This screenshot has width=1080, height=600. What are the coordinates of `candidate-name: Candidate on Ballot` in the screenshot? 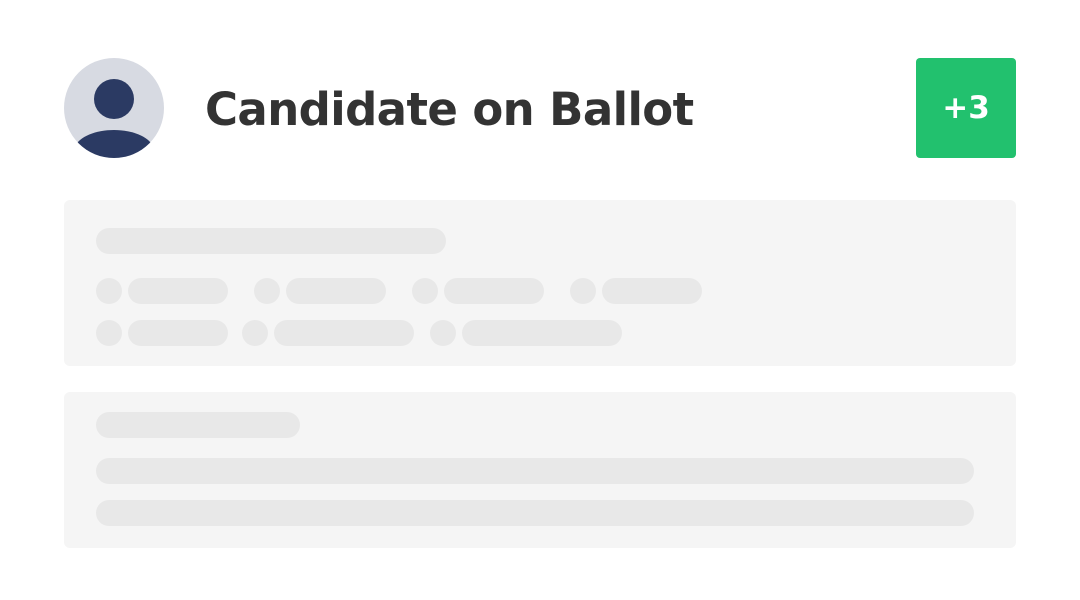 It's located at (449, 109).